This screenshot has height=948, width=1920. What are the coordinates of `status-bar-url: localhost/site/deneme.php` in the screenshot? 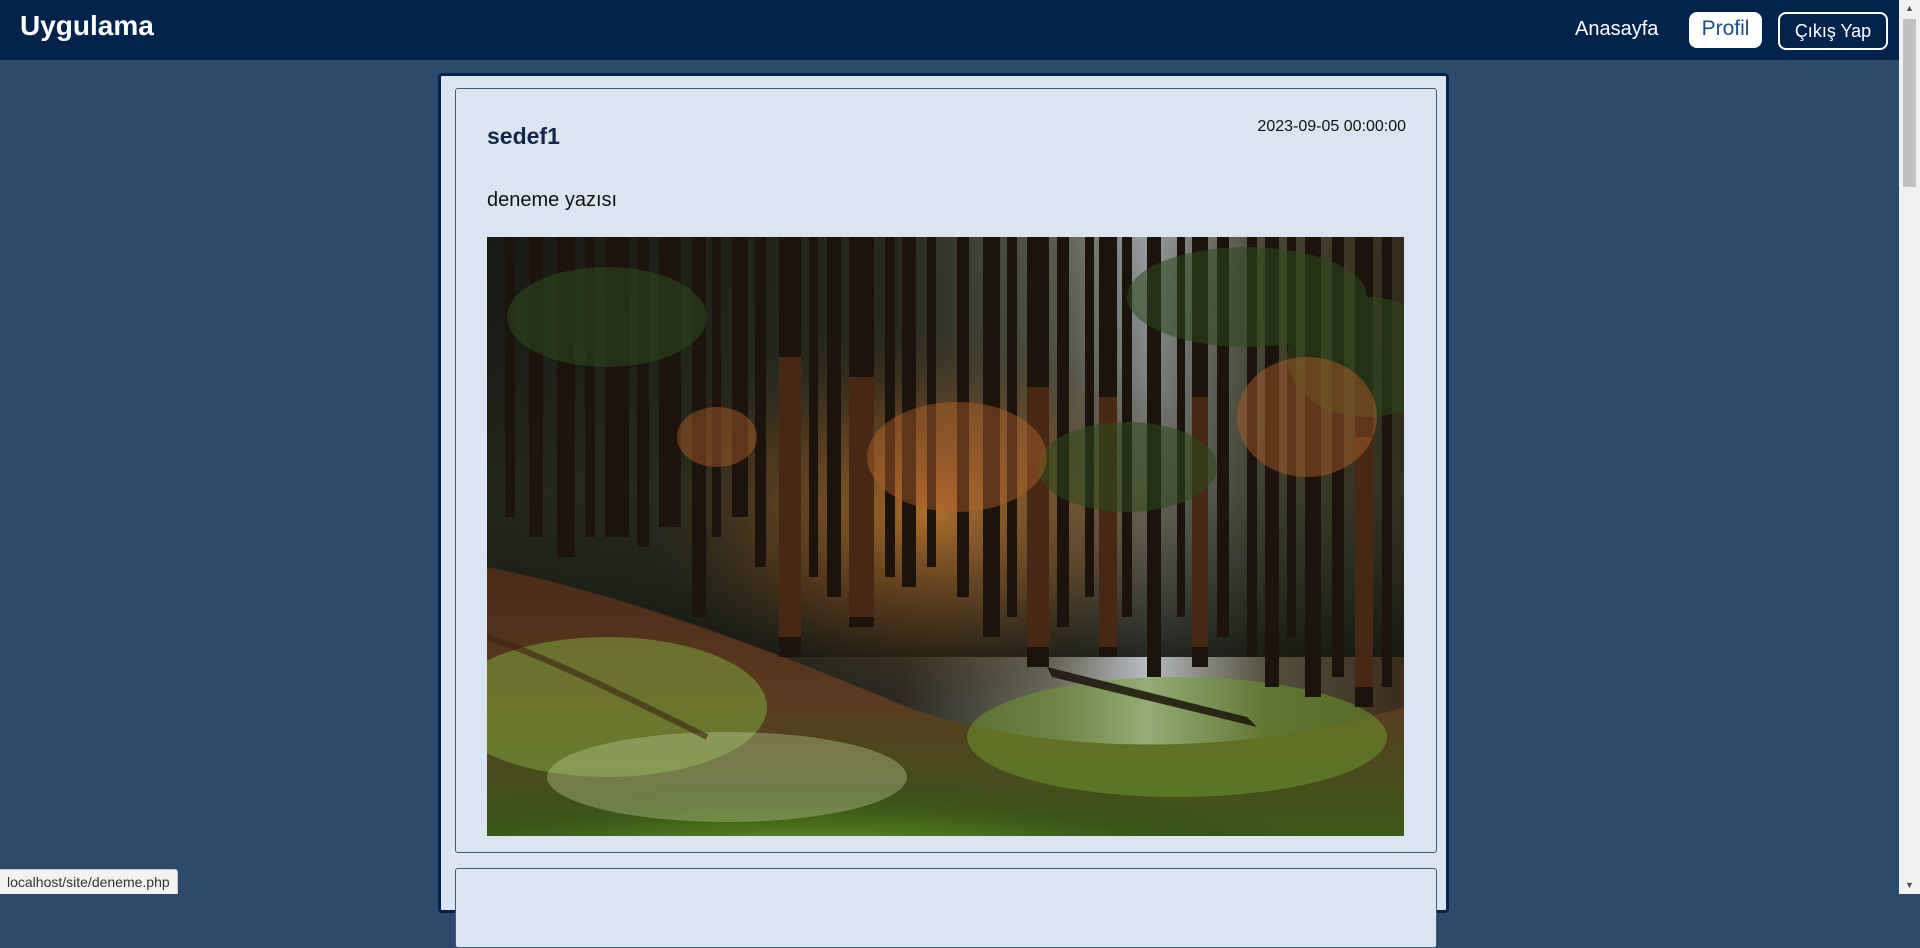 It's located at (89, 881).